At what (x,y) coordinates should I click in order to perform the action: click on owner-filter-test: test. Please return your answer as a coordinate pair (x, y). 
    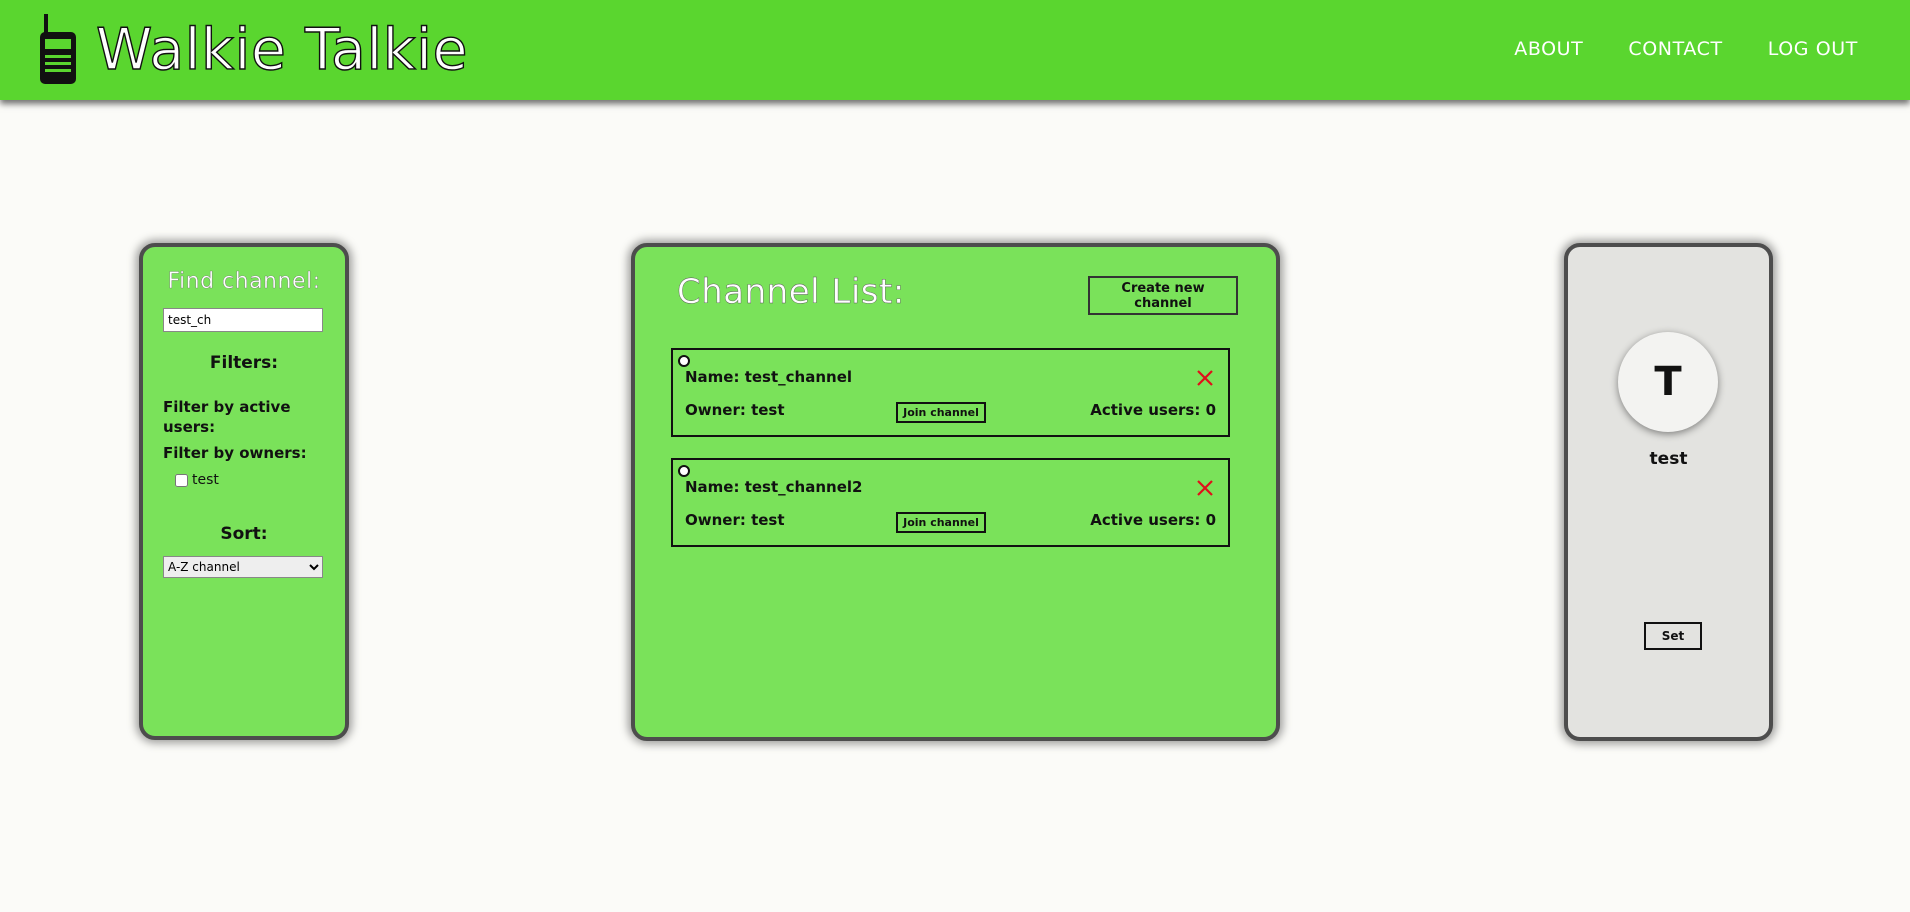
    Looking at the image, I should click on (197, 480).